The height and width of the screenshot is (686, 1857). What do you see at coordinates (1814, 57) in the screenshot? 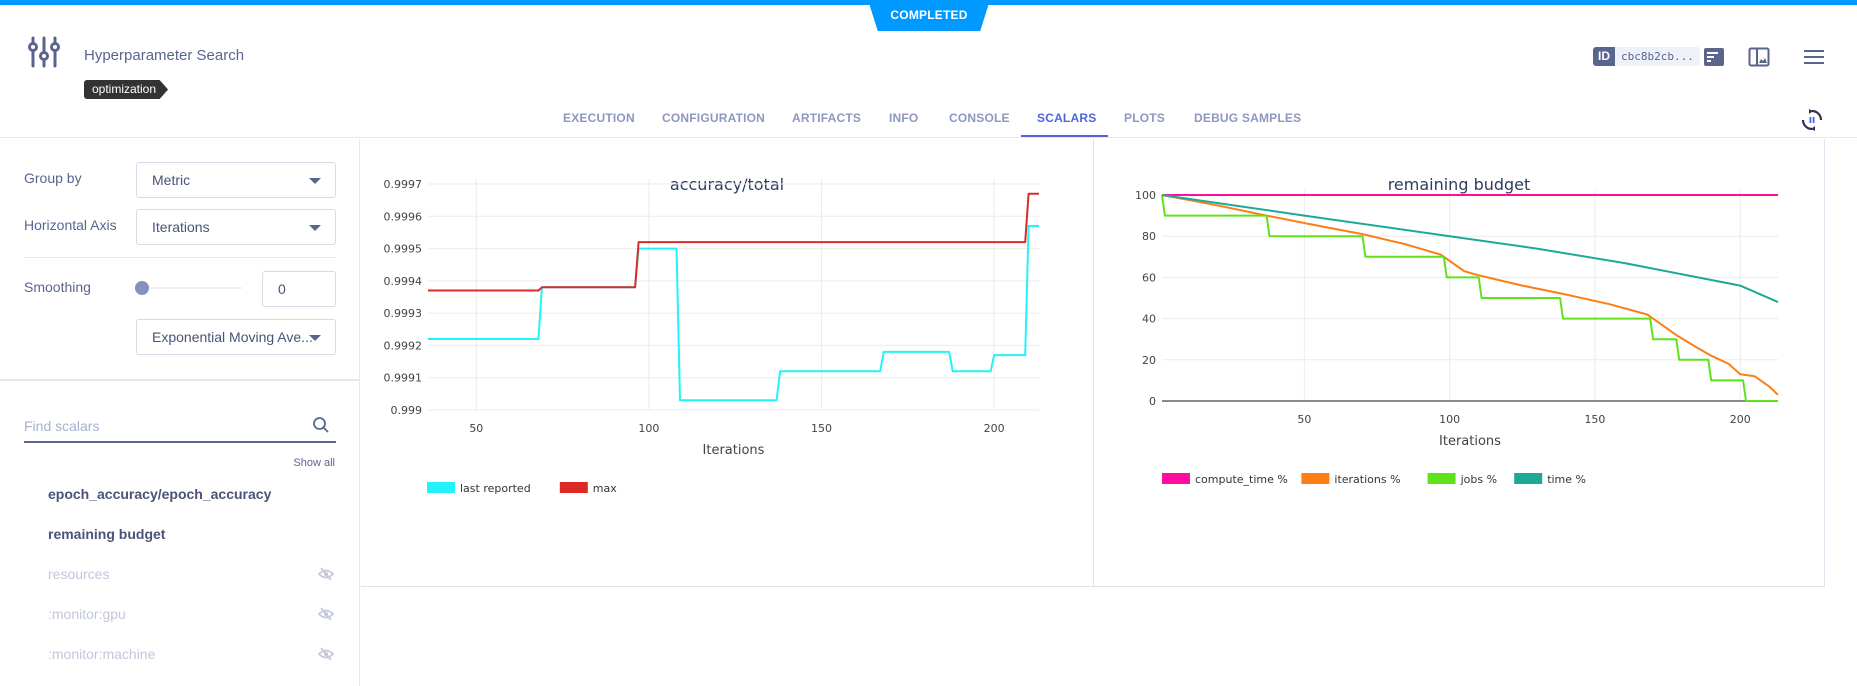
I see `menu-icon` at bounding box center [1814, 57].